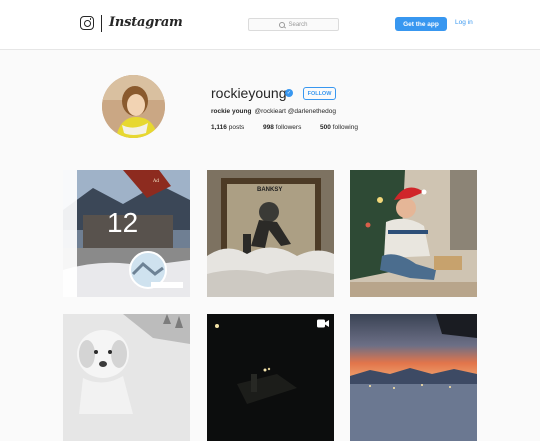 The width and height of the screenshot is (540, 441). I want to click on bio-mentions: @rockieart @darlenethedog, so click(295, 111).